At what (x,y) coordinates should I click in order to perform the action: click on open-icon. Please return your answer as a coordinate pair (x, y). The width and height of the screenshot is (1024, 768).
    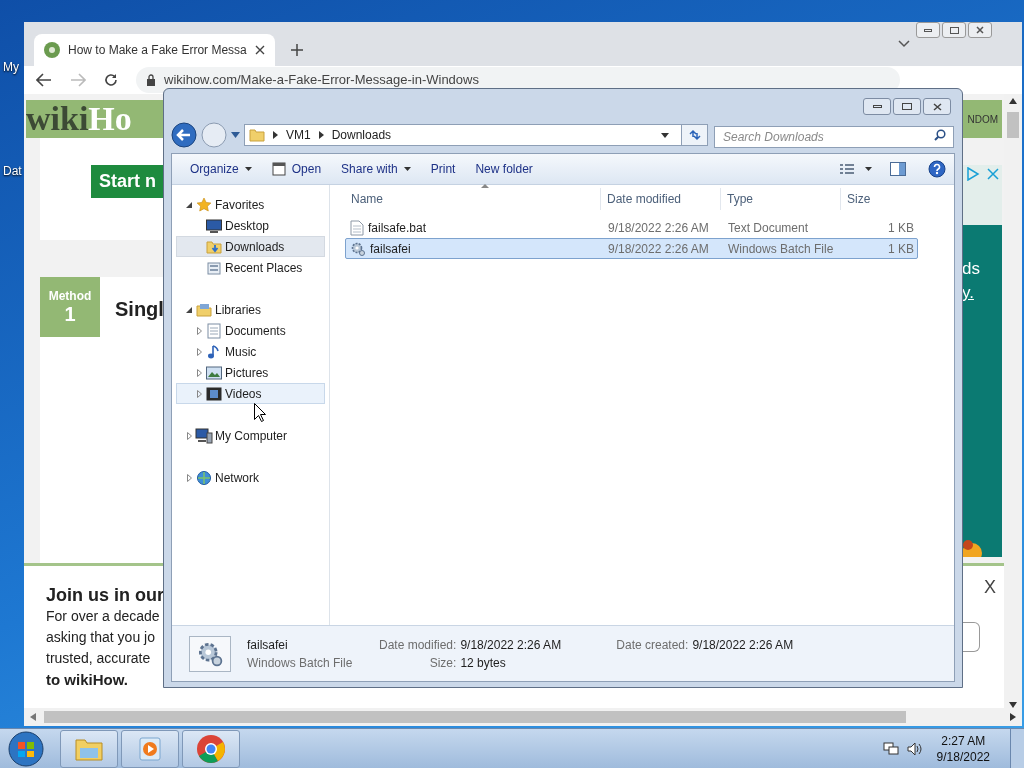
    Looking at the image, I should click on (278, 169).